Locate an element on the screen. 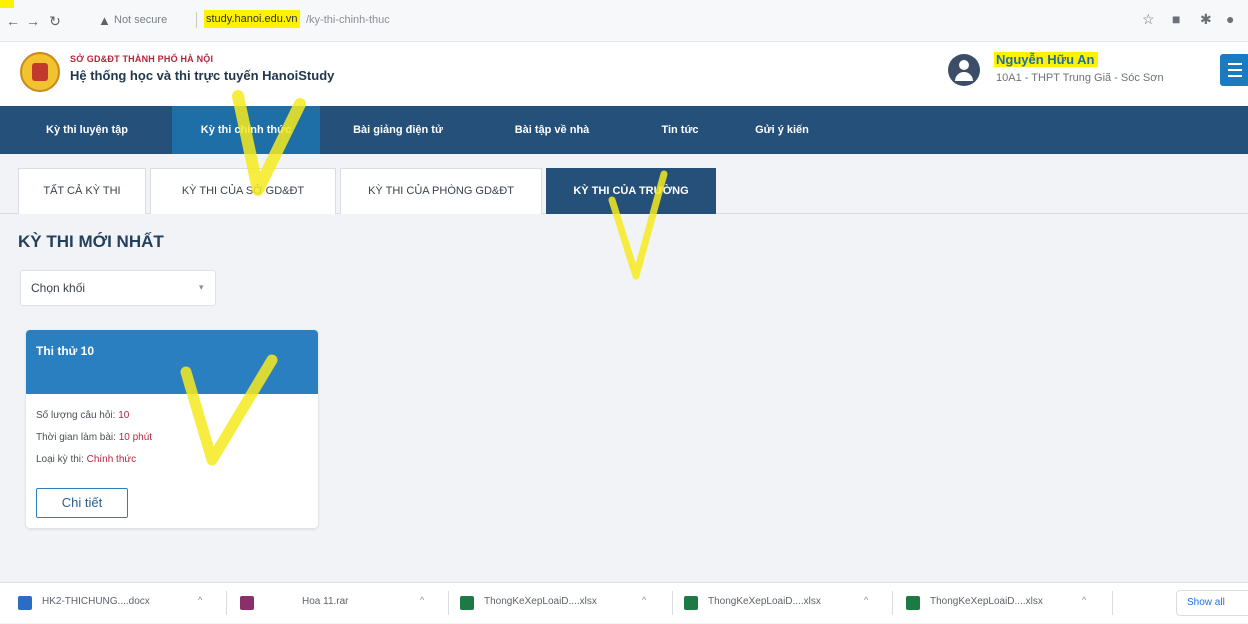 This screenshot has height=624, width=1248. nav-official-exam: Kỳ thi chính thức is located at coordinates (246, 130).